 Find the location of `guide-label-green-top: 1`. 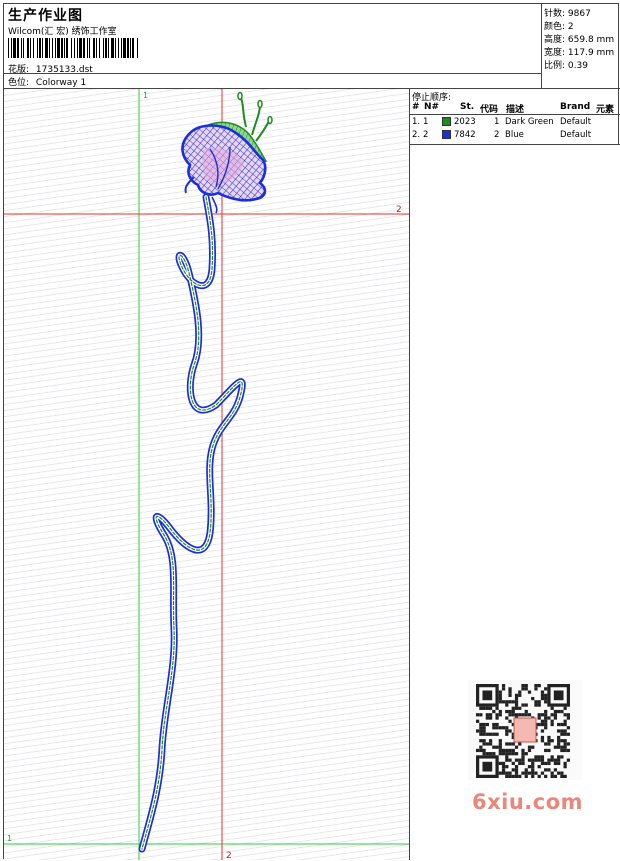

guide-label-green-top: 1 is located at coordinates (145, 95).